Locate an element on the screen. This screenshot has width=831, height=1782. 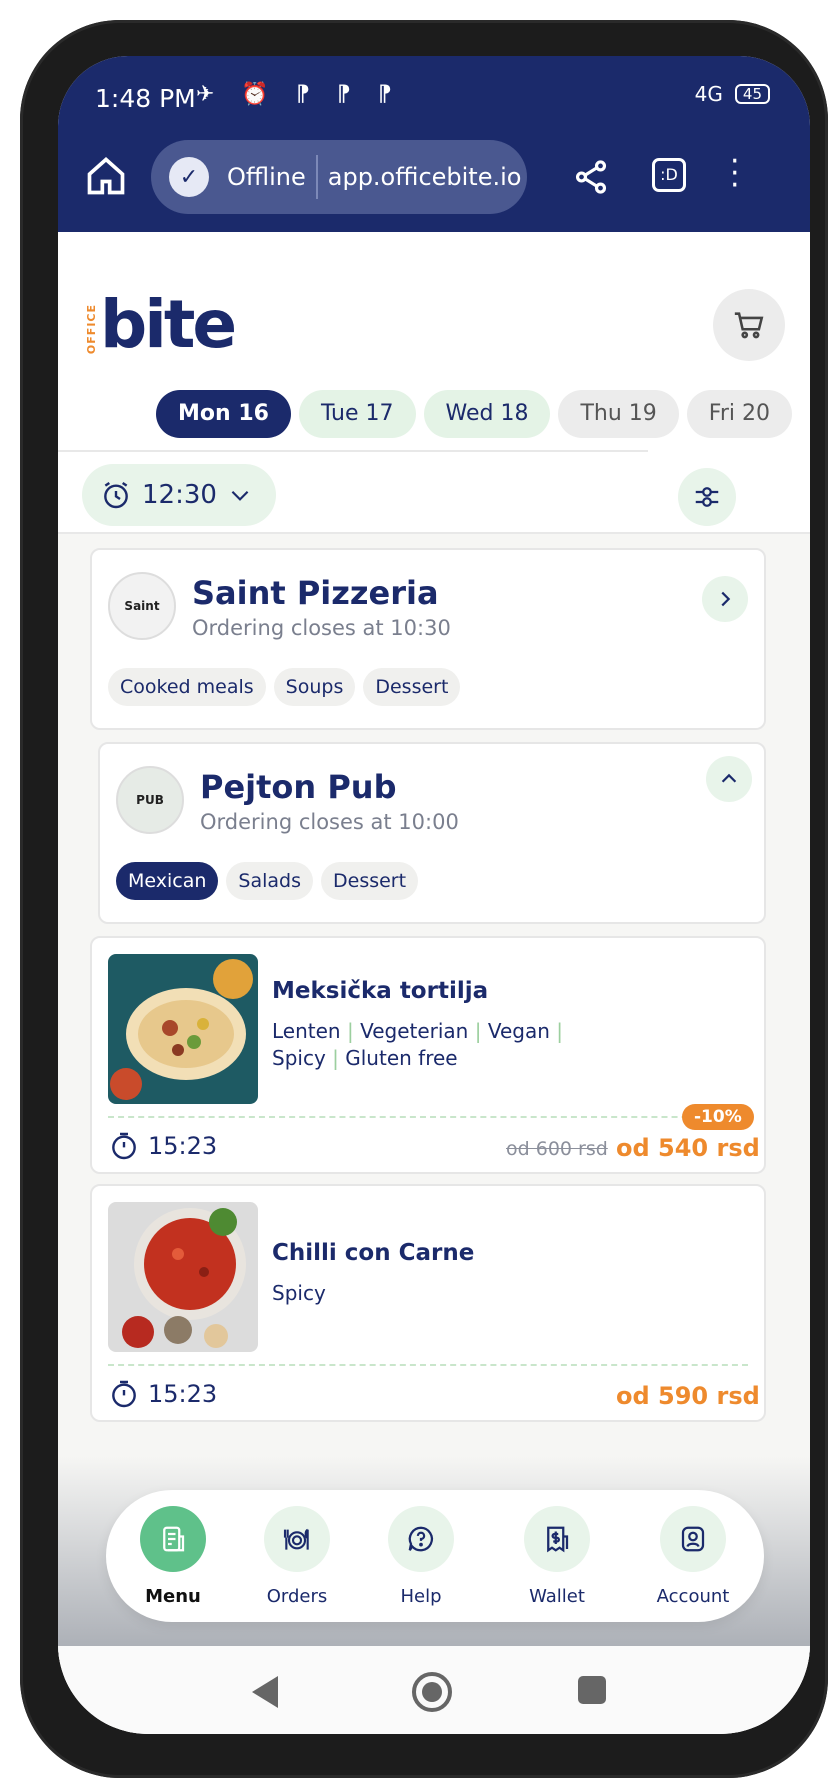
collapse-button is located at coordinates (729, 779).